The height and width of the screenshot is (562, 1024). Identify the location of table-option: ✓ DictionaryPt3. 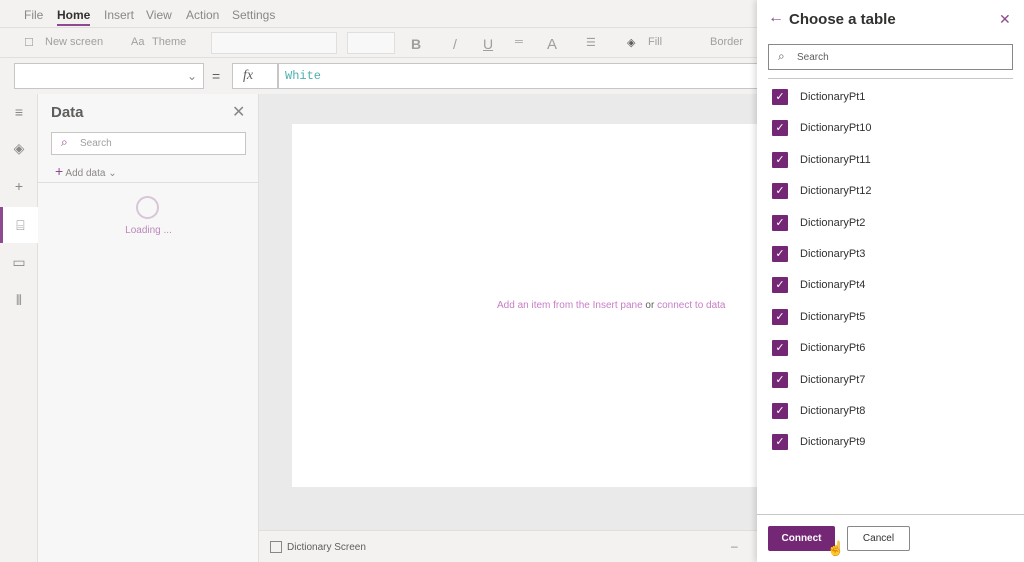
(818, 254).